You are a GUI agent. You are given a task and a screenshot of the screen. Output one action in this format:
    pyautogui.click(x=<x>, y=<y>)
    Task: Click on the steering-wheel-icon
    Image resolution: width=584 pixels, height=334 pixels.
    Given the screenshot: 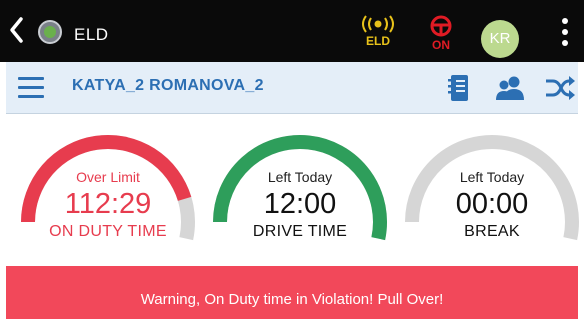 What is the action you would take?
    pyautogui.click(x=441, y=26)
    